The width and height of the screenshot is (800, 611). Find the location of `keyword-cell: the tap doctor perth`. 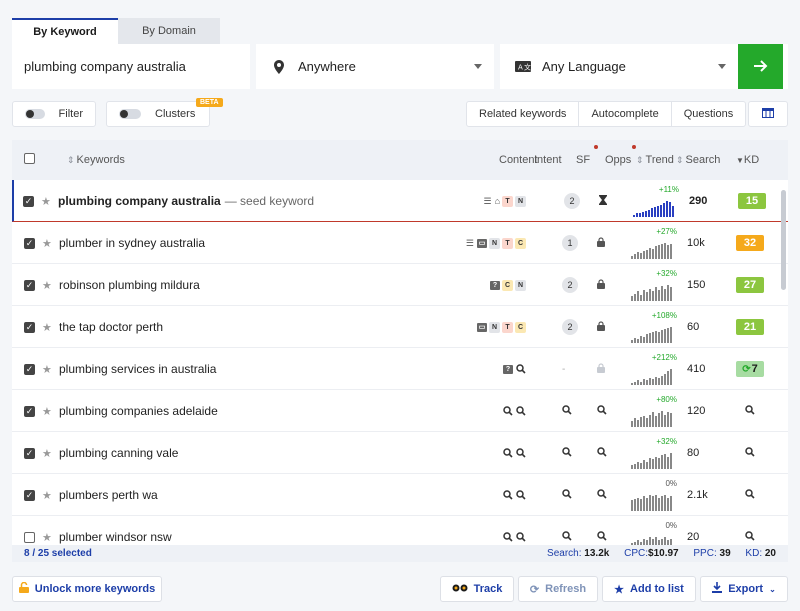

keyword-cell: the tap doctor perth is located at coordinates (111, 327).